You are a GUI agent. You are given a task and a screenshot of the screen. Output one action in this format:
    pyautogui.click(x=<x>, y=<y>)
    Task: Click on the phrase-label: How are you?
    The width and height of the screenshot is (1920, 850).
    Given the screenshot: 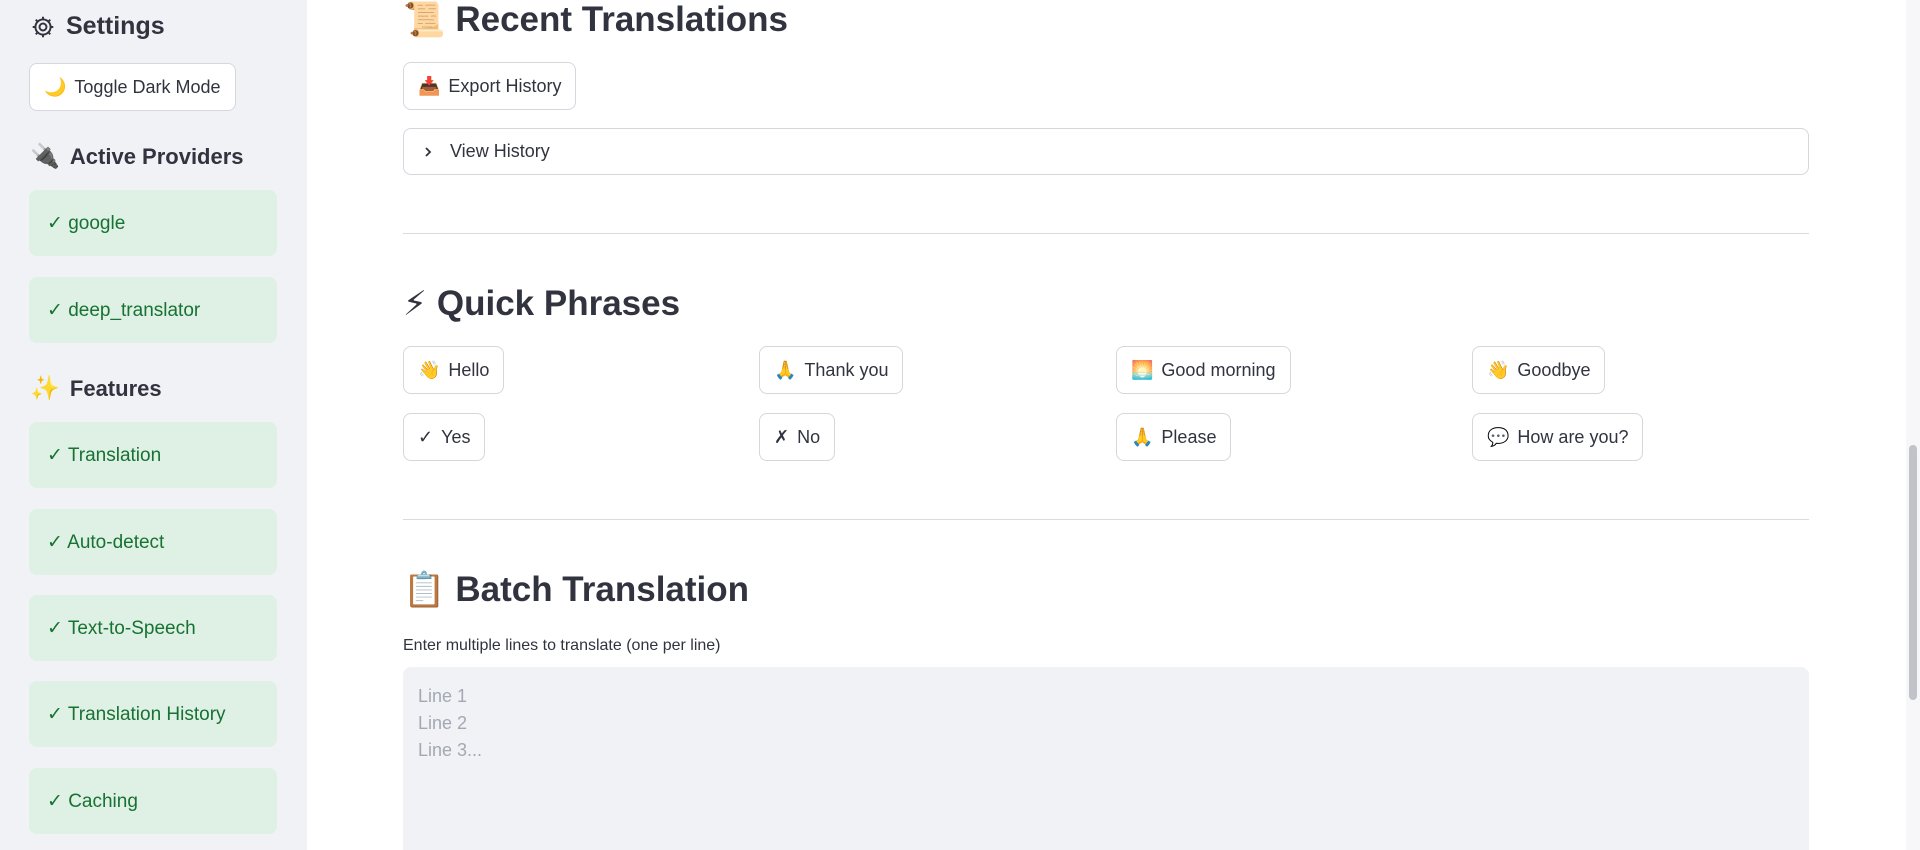 What is the action you would take?
    pyautogui.click(x=1573, y=436)
    